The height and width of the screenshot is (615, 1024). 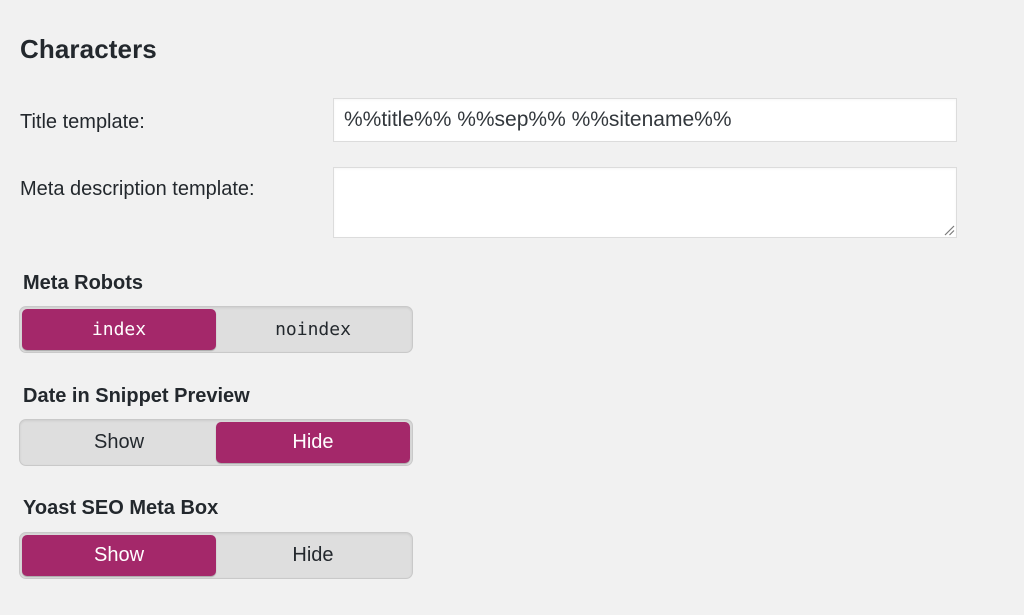 I want to click on date-in-snippet-preview-option-hide: Hide, so click(x=313, y=442).